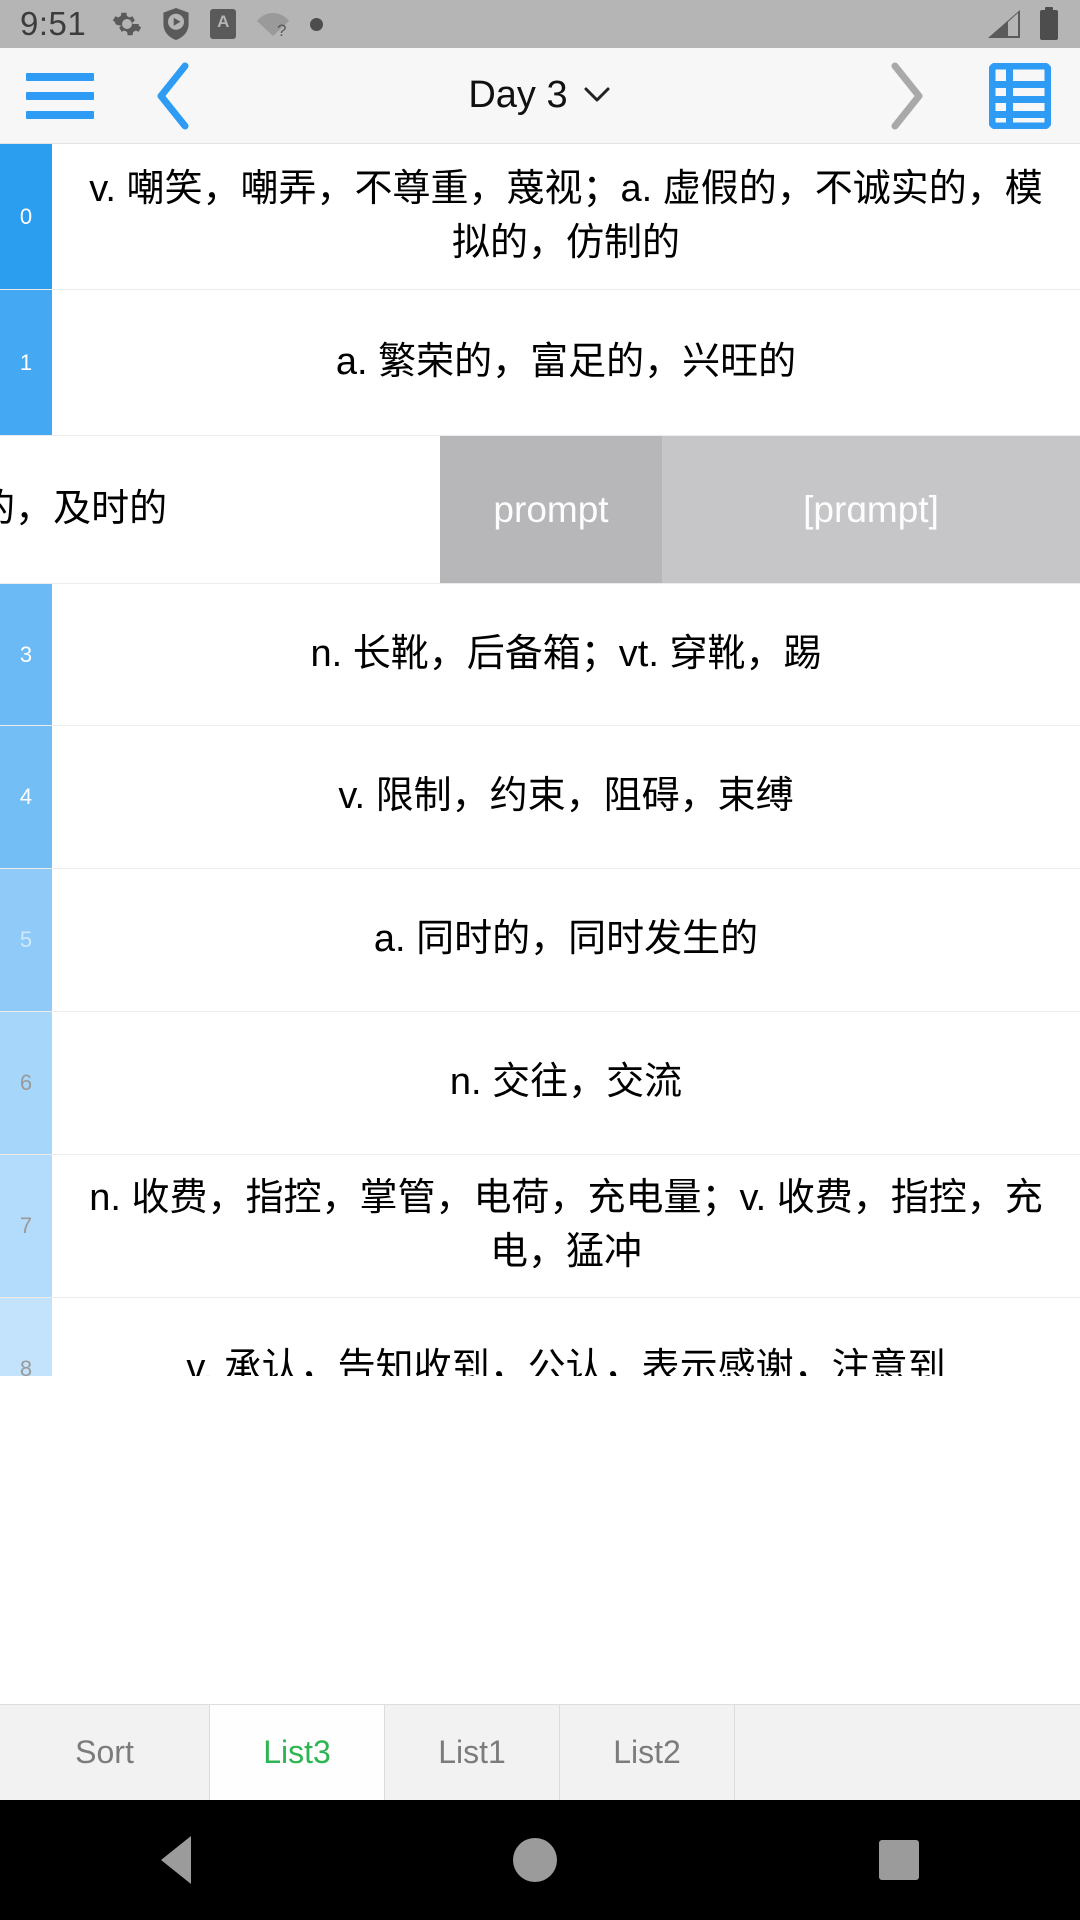 The image size is (1080, 1920). Describe the element at coordinates (905, 96) in the screenshot. I see `chevron-right-icon` at that location.